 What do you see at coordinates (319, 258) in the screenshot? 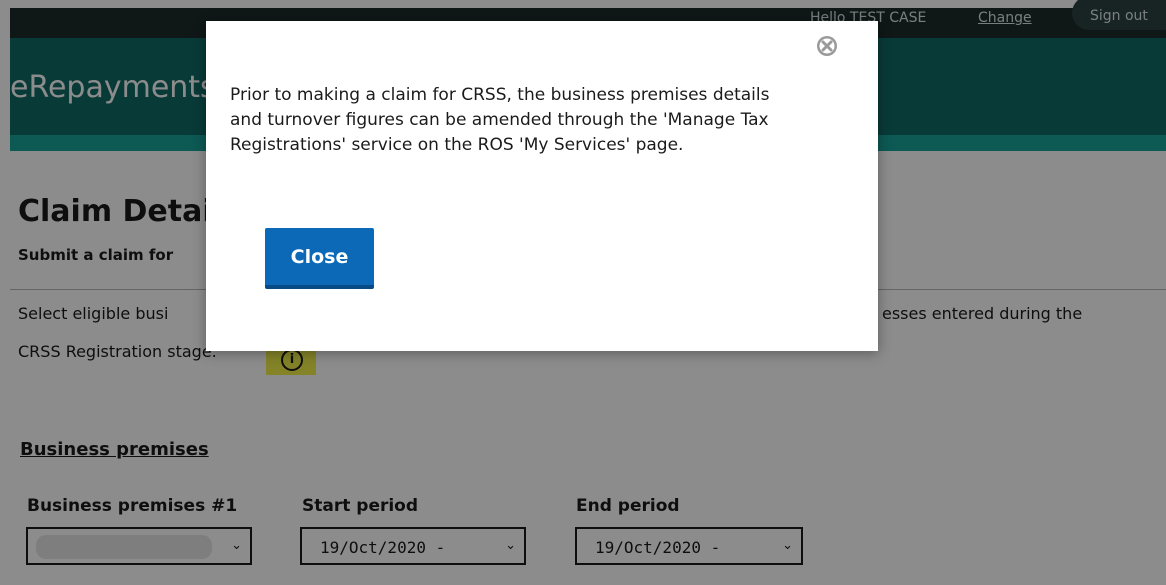
I see `close-button: Close` at bounding box center [319, 258].